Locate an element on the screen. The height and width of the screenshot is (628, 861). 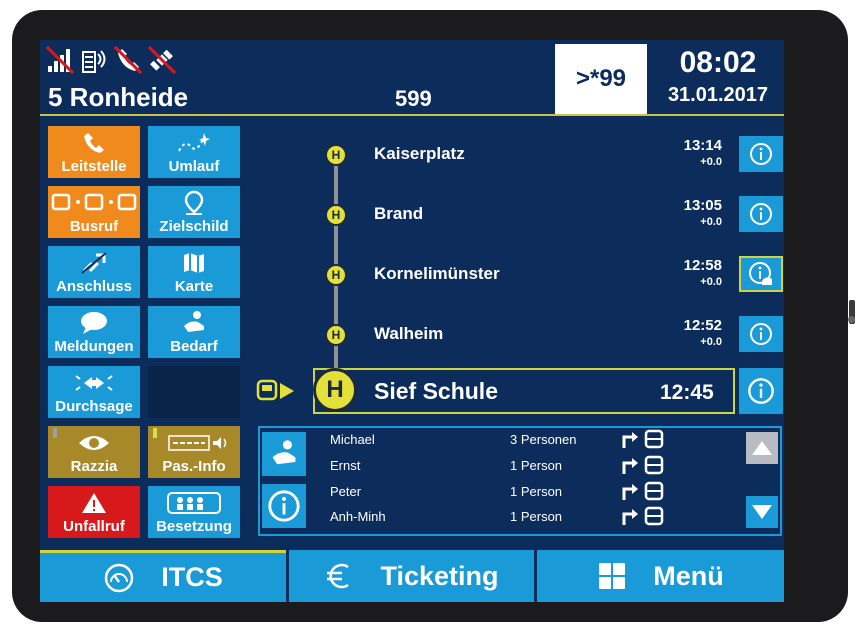
grid-menu-icon is located at coordinates (612, 576).